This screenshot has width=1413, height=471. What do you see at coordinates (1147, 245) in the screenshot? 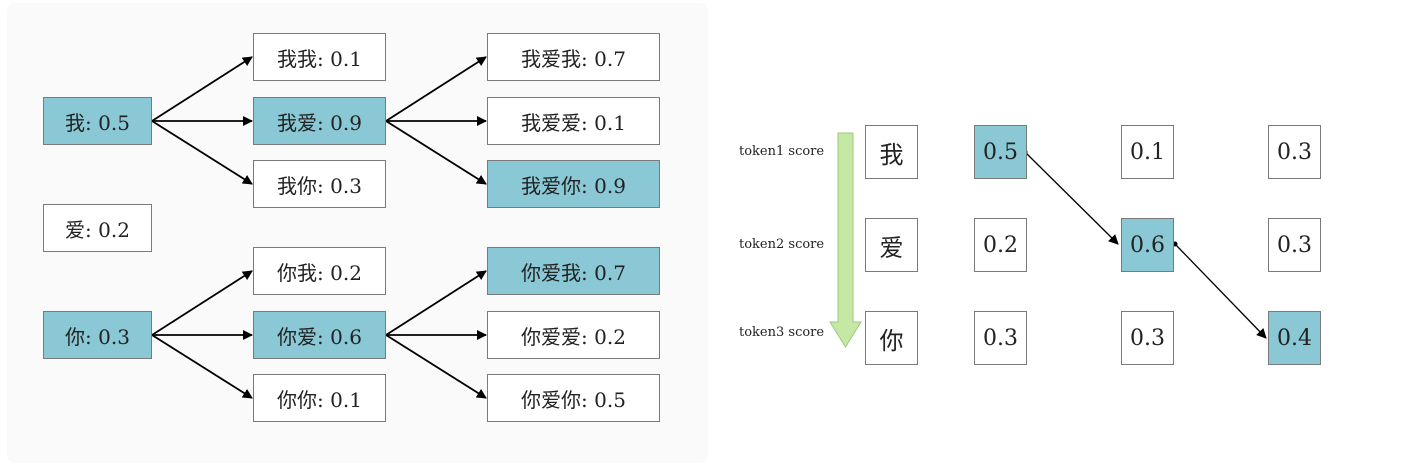
I see `score-cell: 0.6` at bounding box center [1147, 245].